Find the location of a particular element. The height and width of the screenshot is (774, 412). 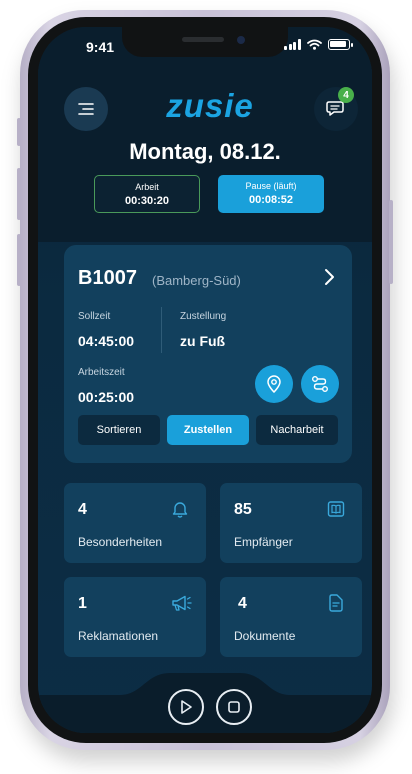

volume-down-button is located at coordinates (19, 260).